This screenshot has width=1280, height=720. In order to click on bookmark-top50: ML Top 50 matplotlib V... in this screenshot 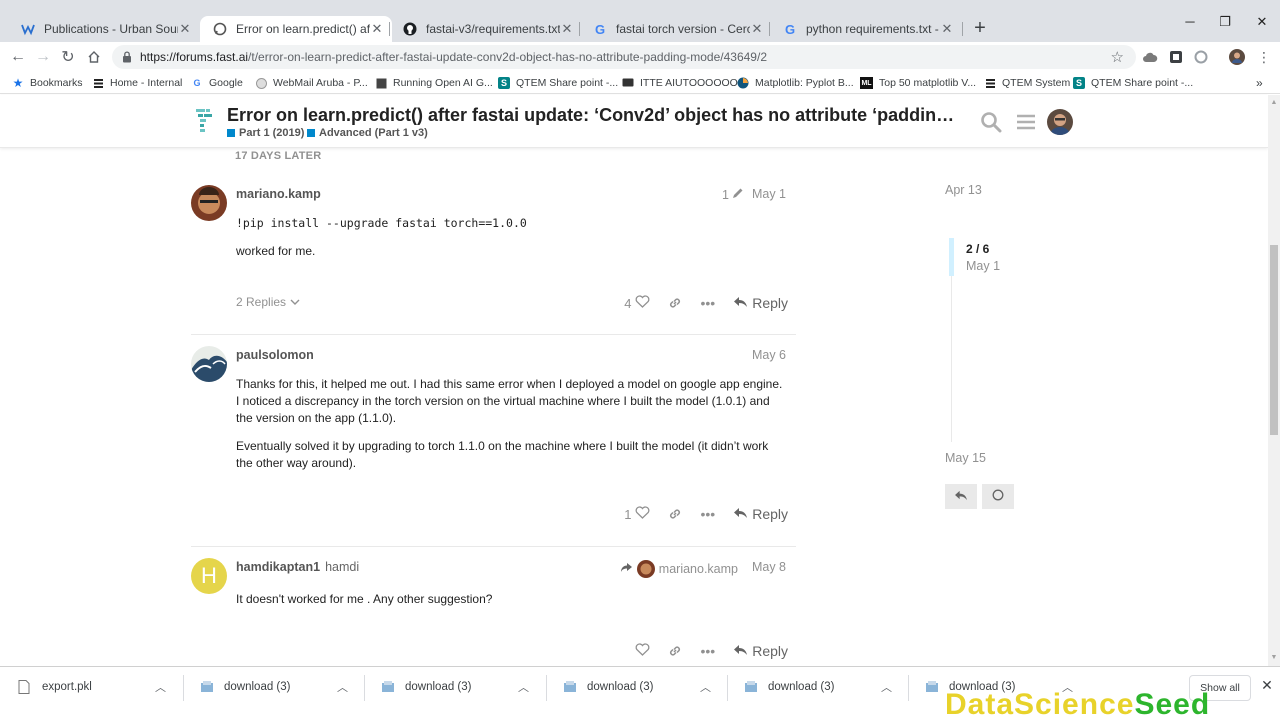, I will do `click(918, 83)`.